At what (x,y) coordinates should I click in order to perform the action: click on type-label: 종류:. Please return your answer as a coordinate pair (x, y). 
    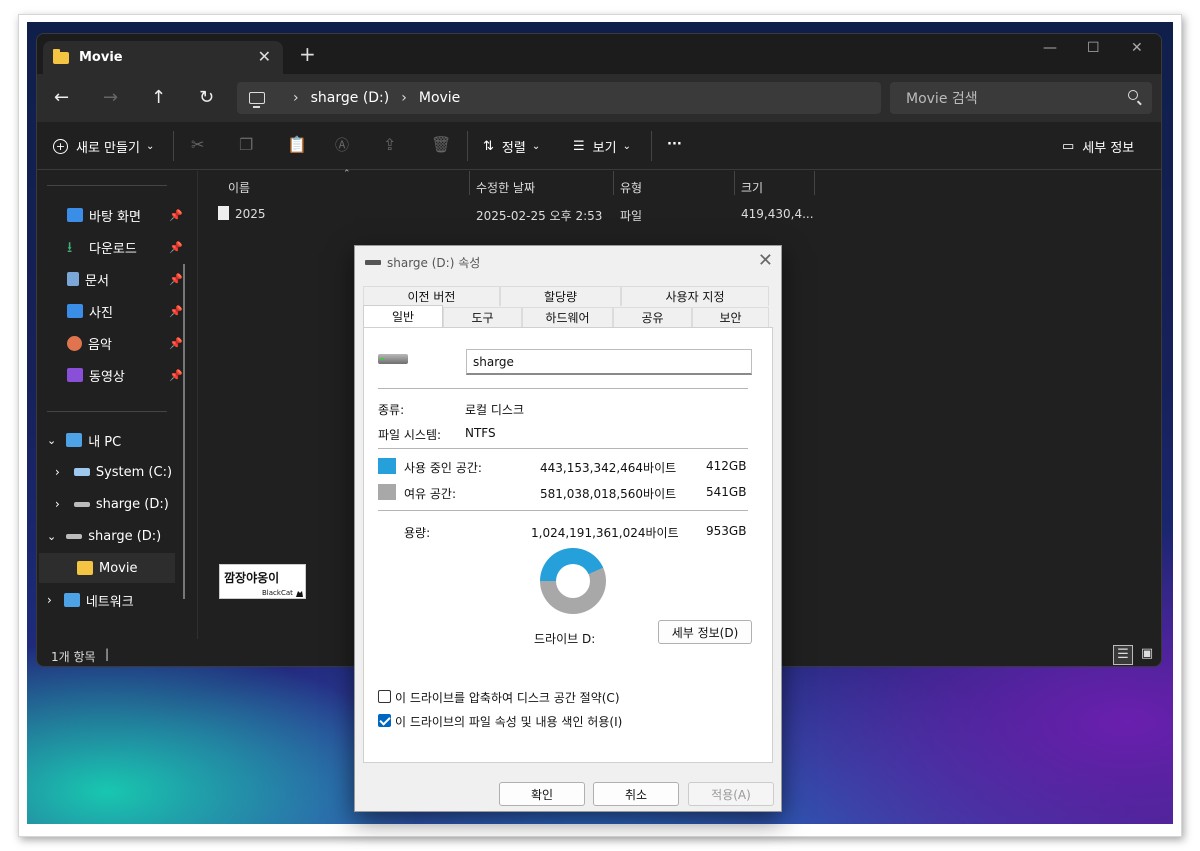
    Looking at the image, I should click on (391, 410).